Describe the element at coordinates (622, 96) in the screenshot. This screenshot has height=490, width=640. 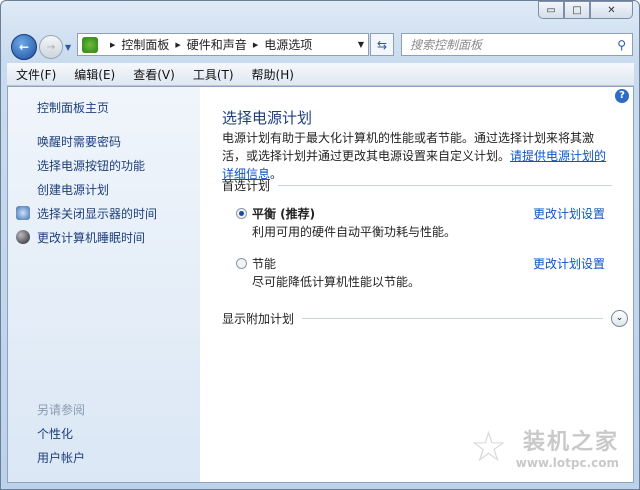
I see `help-icon: ?` at that location.